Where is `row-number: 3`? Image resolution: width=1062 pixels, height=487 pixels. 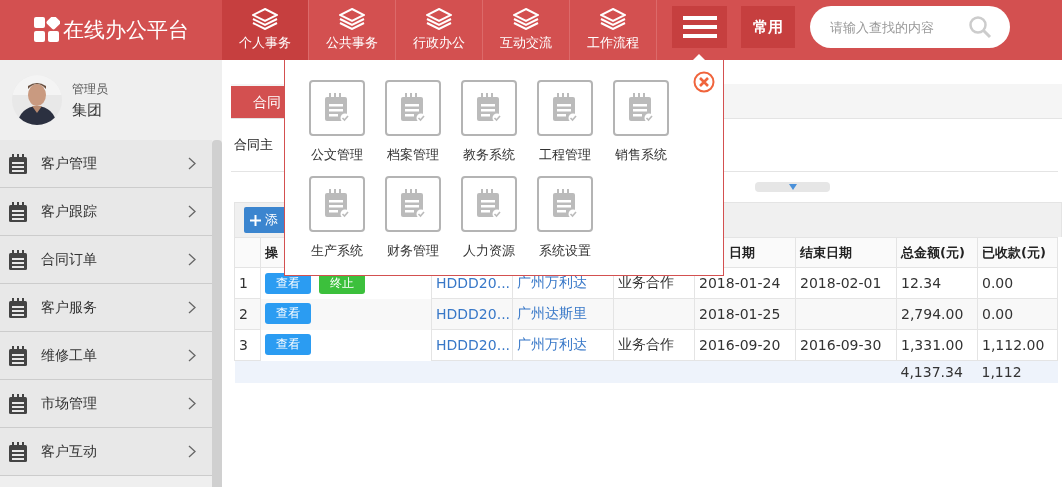
row-number: 3 is located at coordinates (243, 345).